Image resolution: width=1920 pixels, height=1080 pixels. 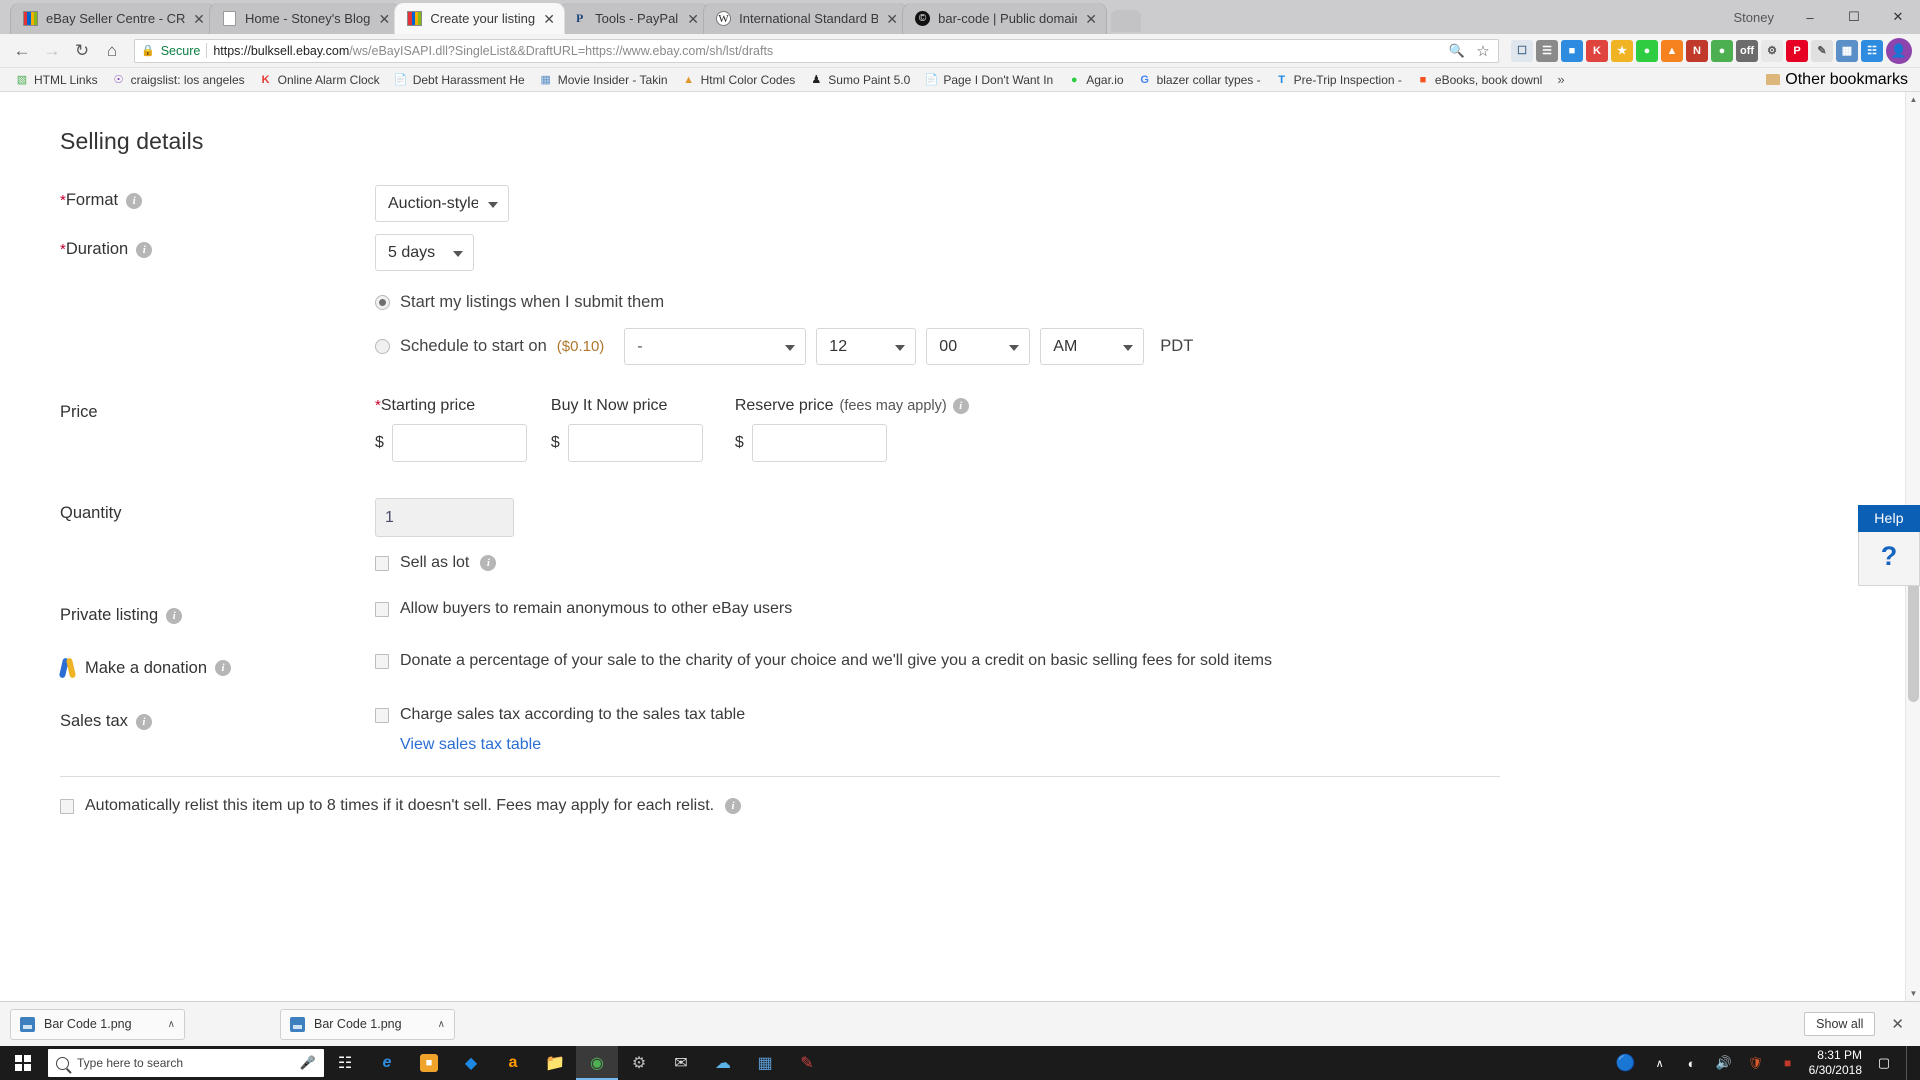 What do you see at coordinates (444, 517) in the screenshot?
I see `quantity-input` at bounding box center [444, 517].